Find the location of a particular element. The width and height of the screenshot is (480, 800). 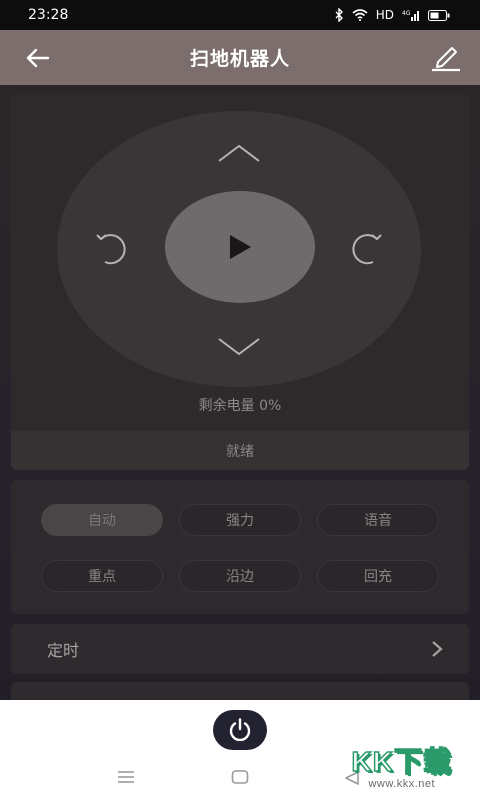

mode-button-auto: 自动 is located at coordinates (102, 520).